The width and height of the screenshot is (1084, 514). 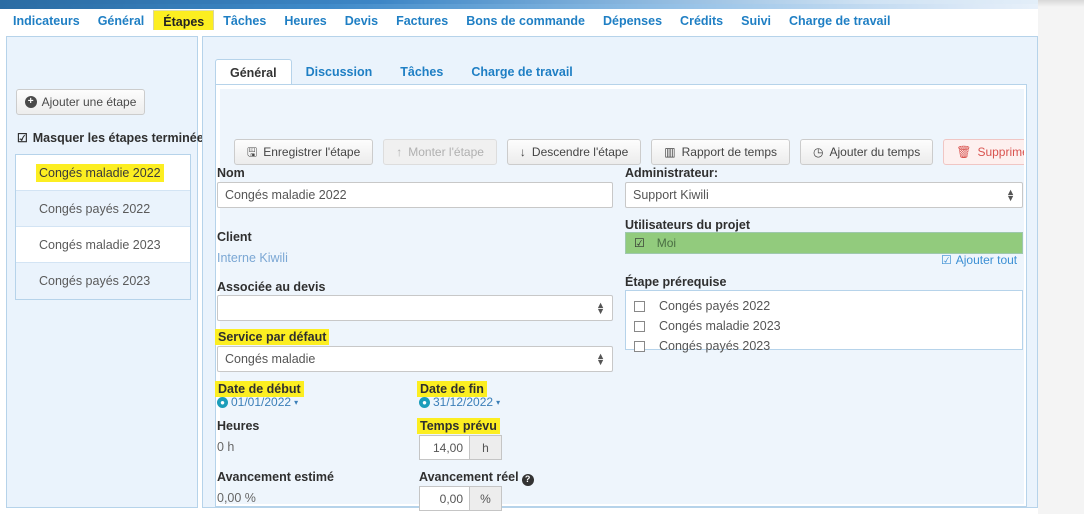 I want to click on hide-completed-steps-checkbox: ☑ Masquer les étapes terminées, so click(x=114, y=138).